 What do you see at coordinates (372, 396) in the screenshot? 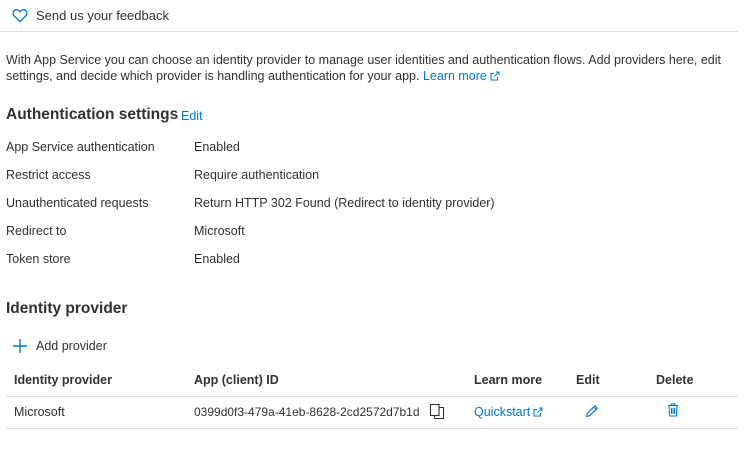
I see `table-header-divider` at bounding box center [372, 396].